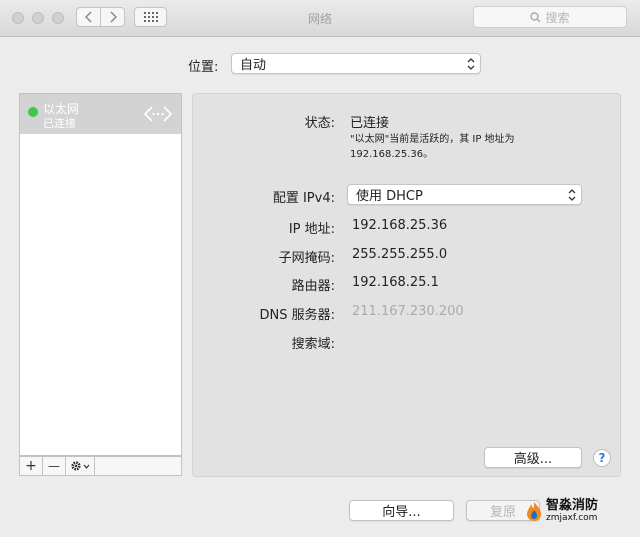 The height and width of the screenshot is (537, 640). Describe the element at coordinates (370, 123) in the screenshot. I see `status-value: 已连接` at that location.